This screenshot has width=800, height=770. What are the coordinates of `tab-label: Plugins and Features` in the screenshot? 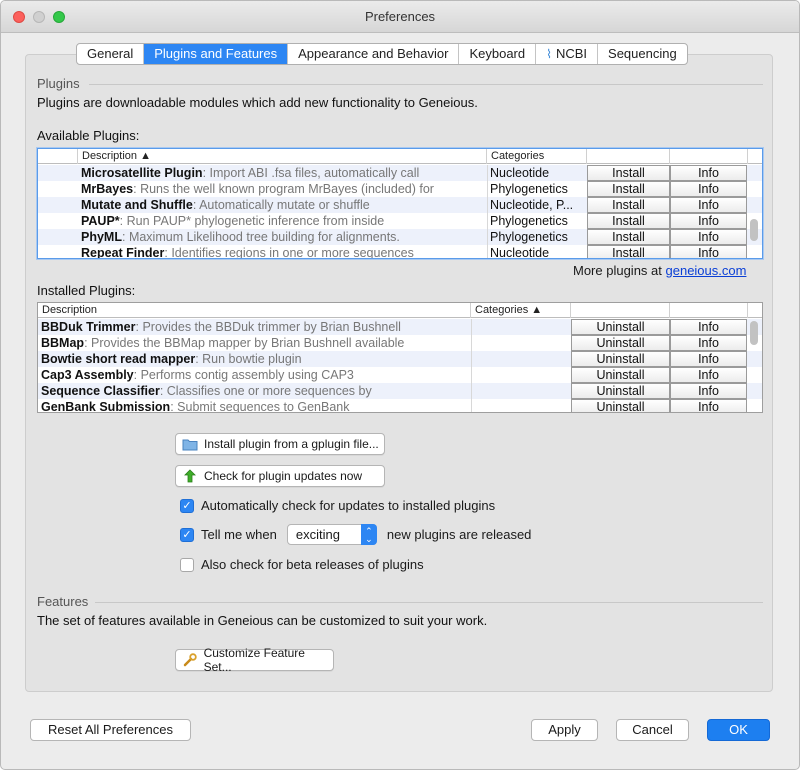 It's located at (216, 53).